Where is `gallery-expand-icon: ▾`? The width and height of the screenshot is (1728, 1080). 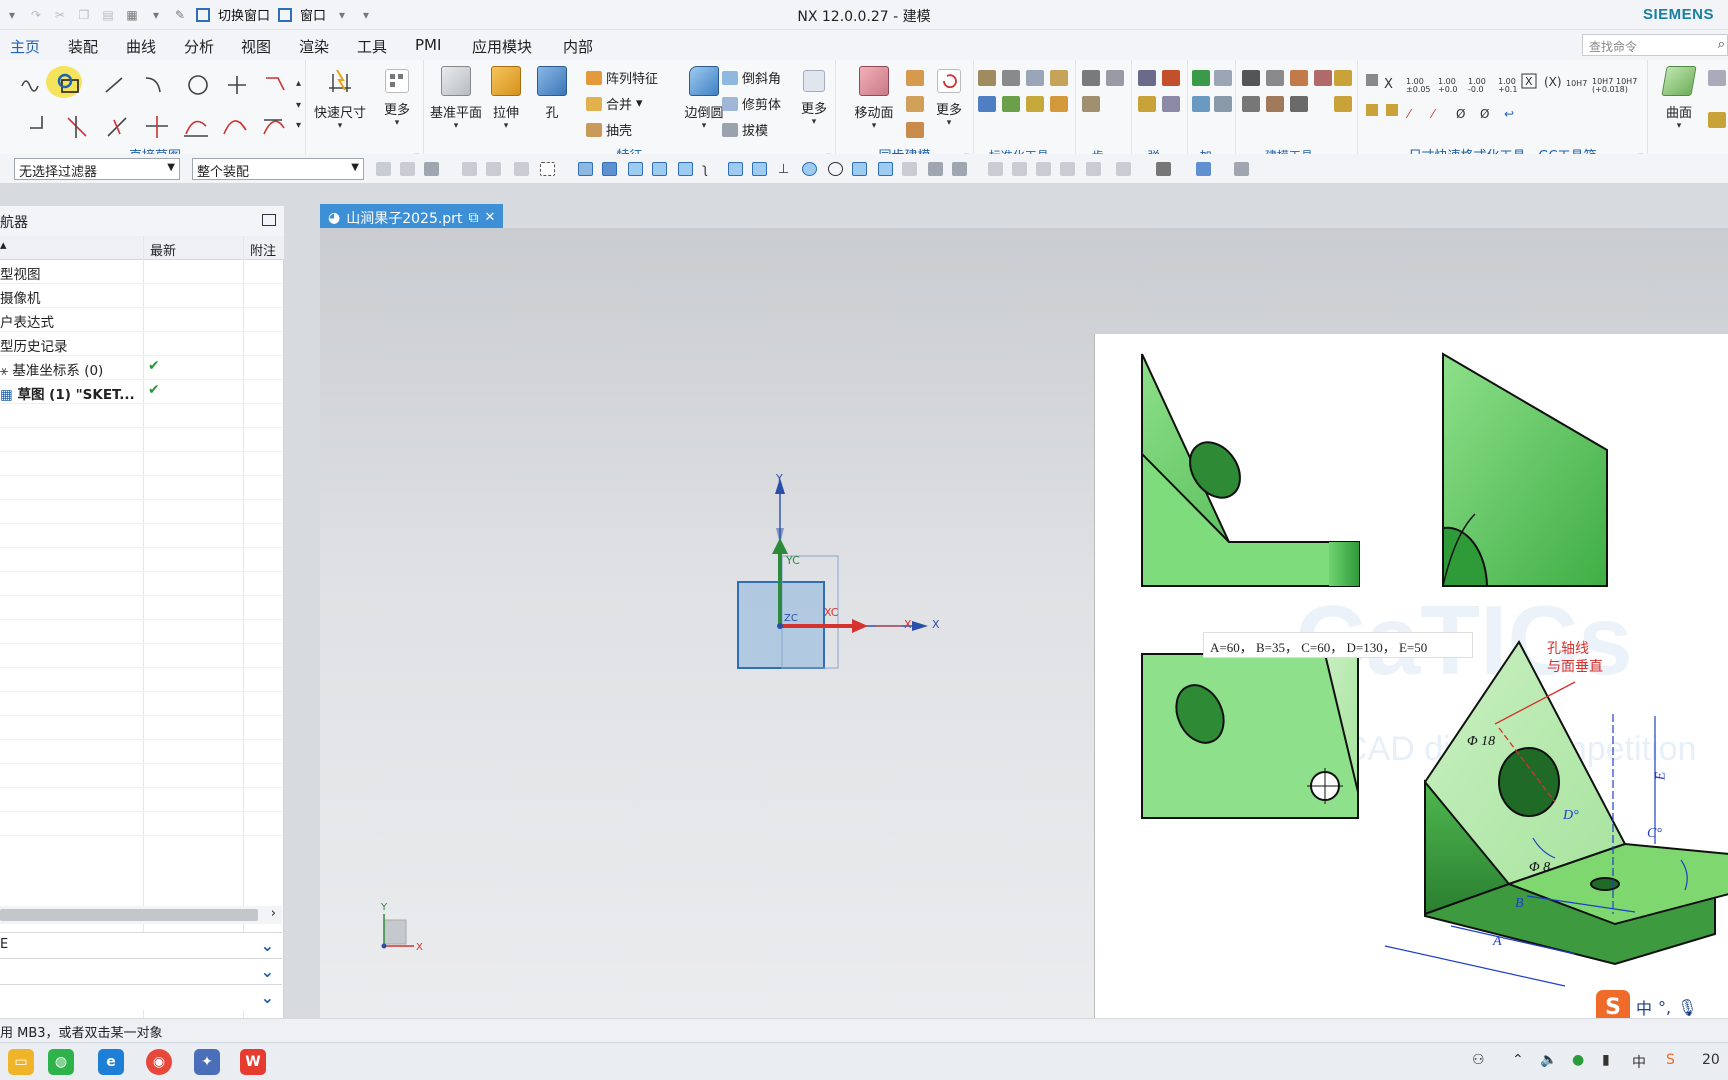 gallery-expand-icon: ▾ is located at coordinates (298, 125).